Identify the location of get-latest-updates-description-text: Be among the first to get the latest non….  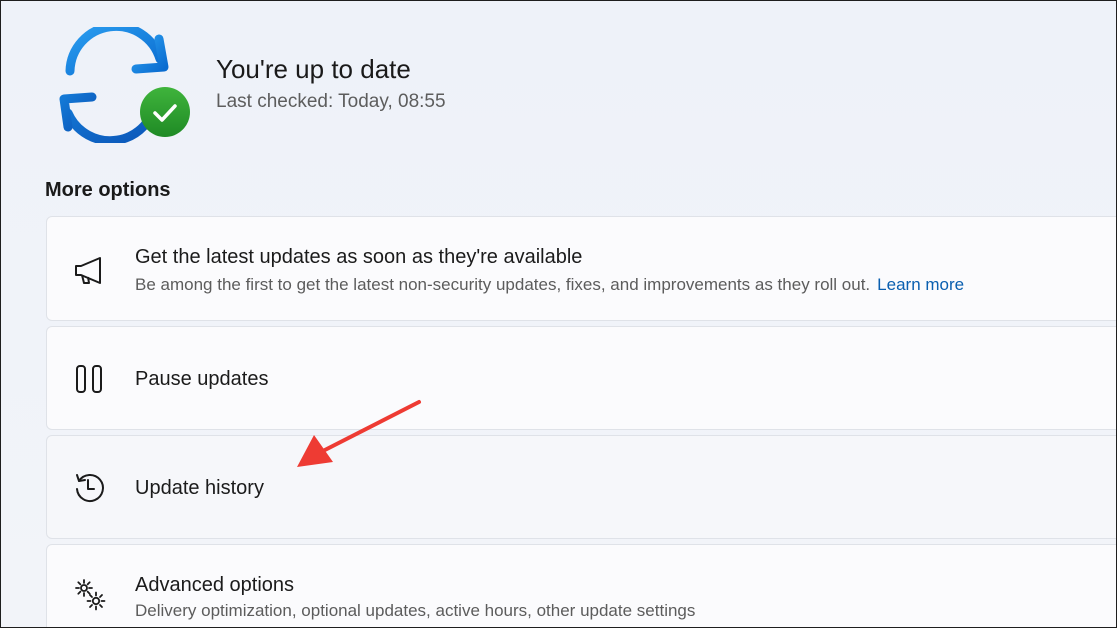
(503, 284).